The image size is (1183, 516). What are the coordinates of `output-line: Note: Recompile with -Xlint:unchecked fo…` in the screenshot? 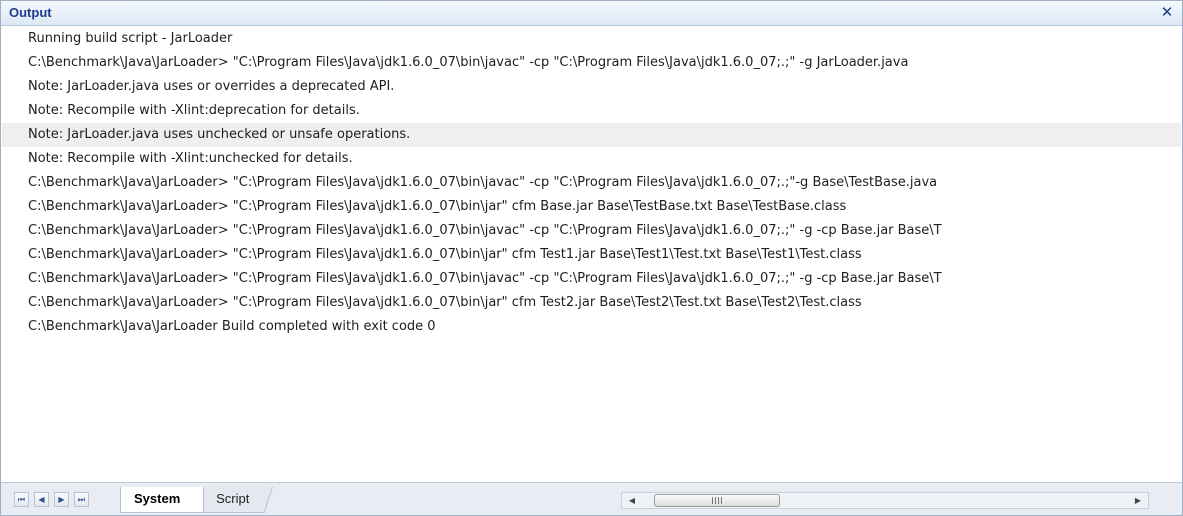 It's located at (190, 158).